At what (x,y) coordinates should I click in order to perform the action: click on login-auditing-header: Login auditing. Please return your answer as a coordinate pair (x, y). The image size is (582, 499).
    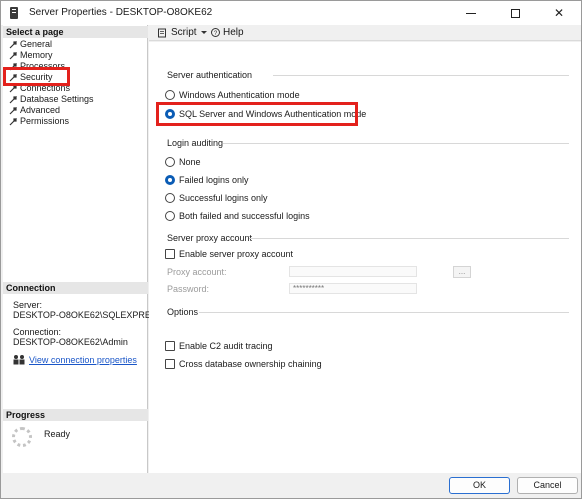
    Looking at the image, I should click on (195, 143).